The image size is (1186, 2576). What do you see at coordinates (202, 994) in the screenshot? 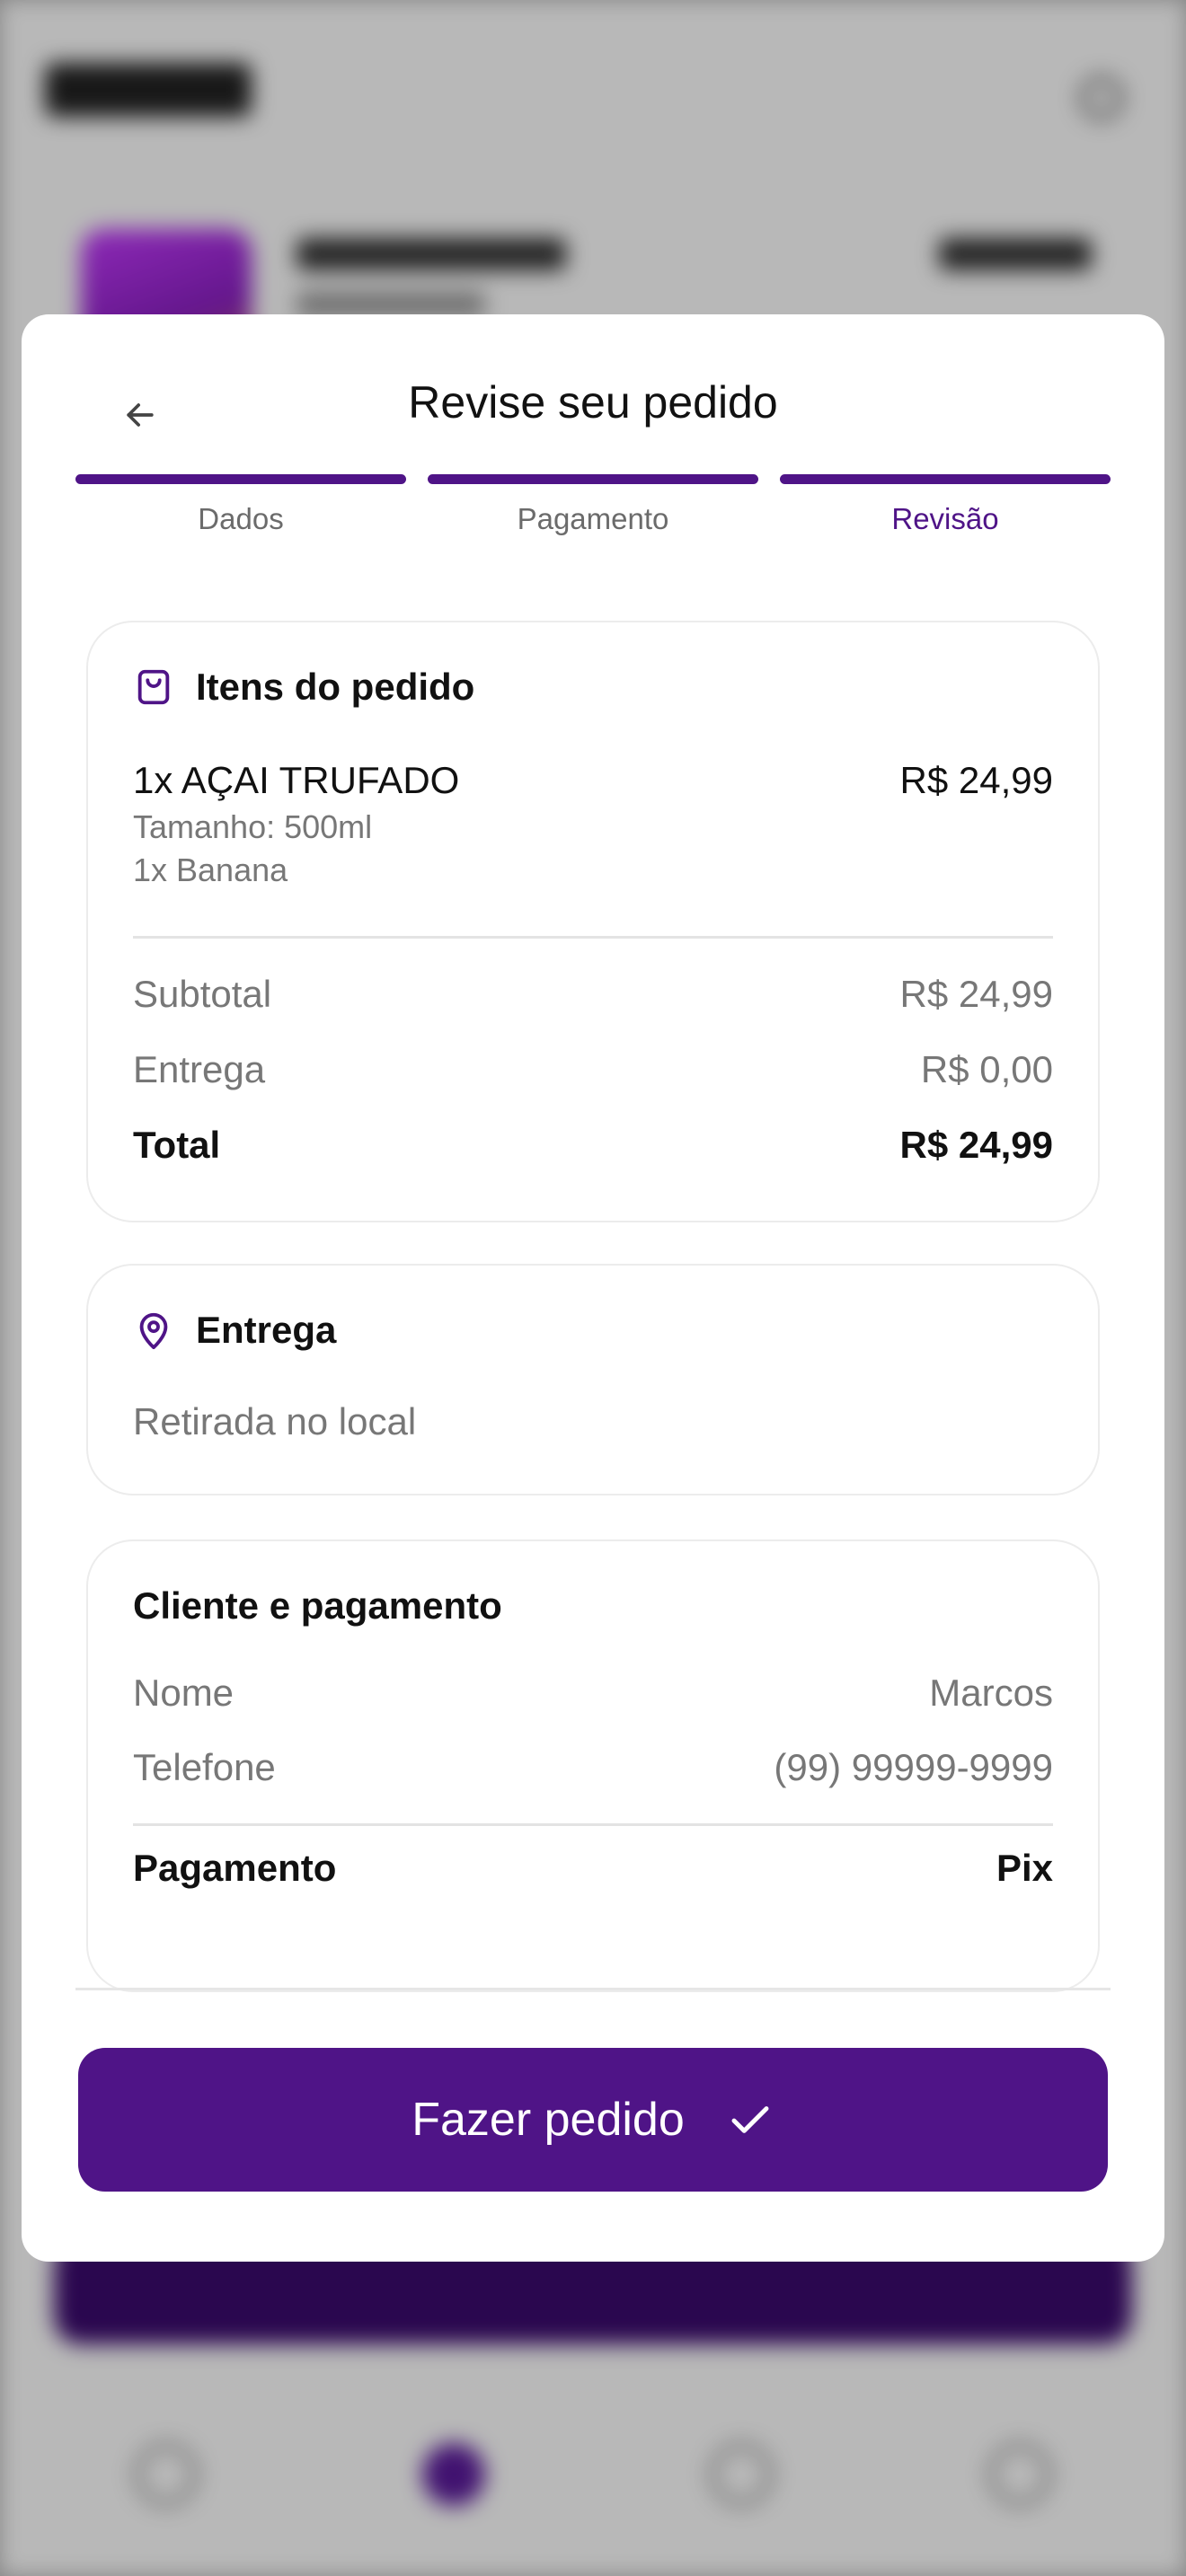
I see `subtotal-label: Subtotal` at bounding box center [202, 994].